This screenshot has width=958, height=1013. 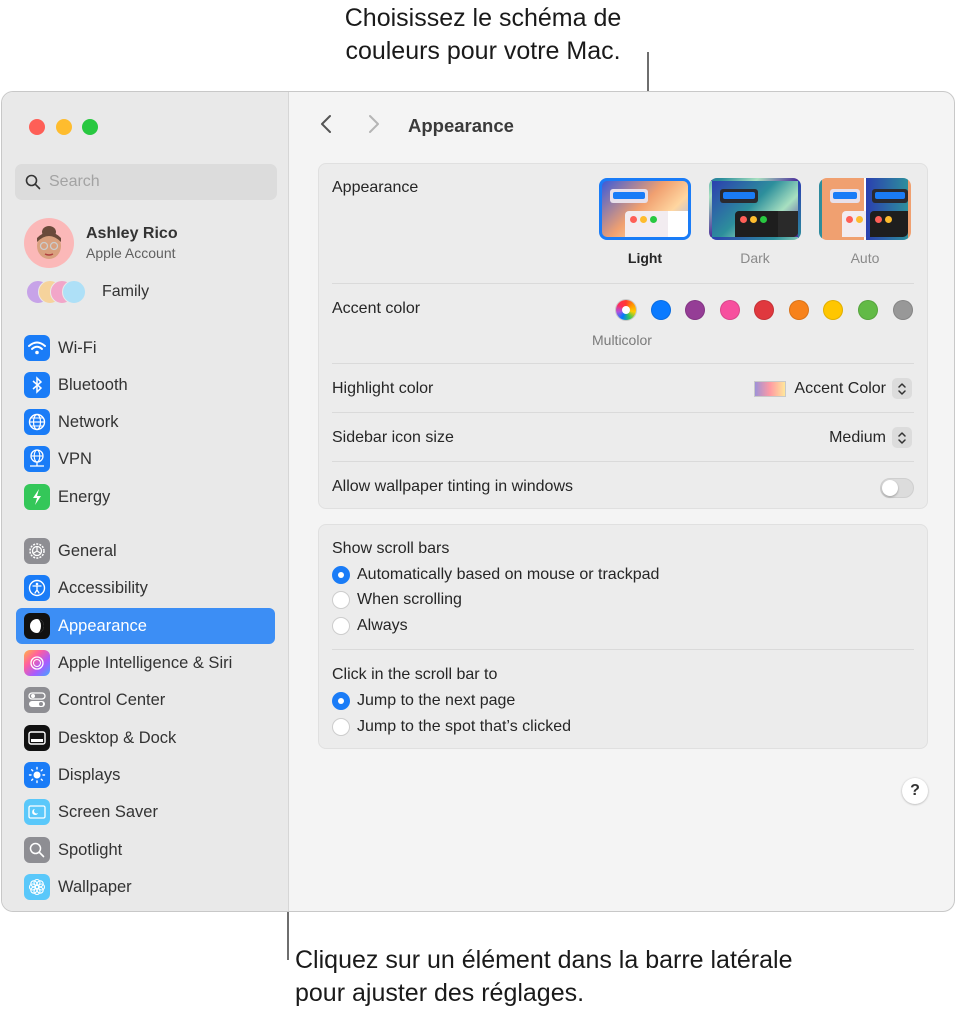 What do you see at coordinates (645, 258) in the screenshot?
I see `theme-light-label: Light` at bounding box center [645, 258].